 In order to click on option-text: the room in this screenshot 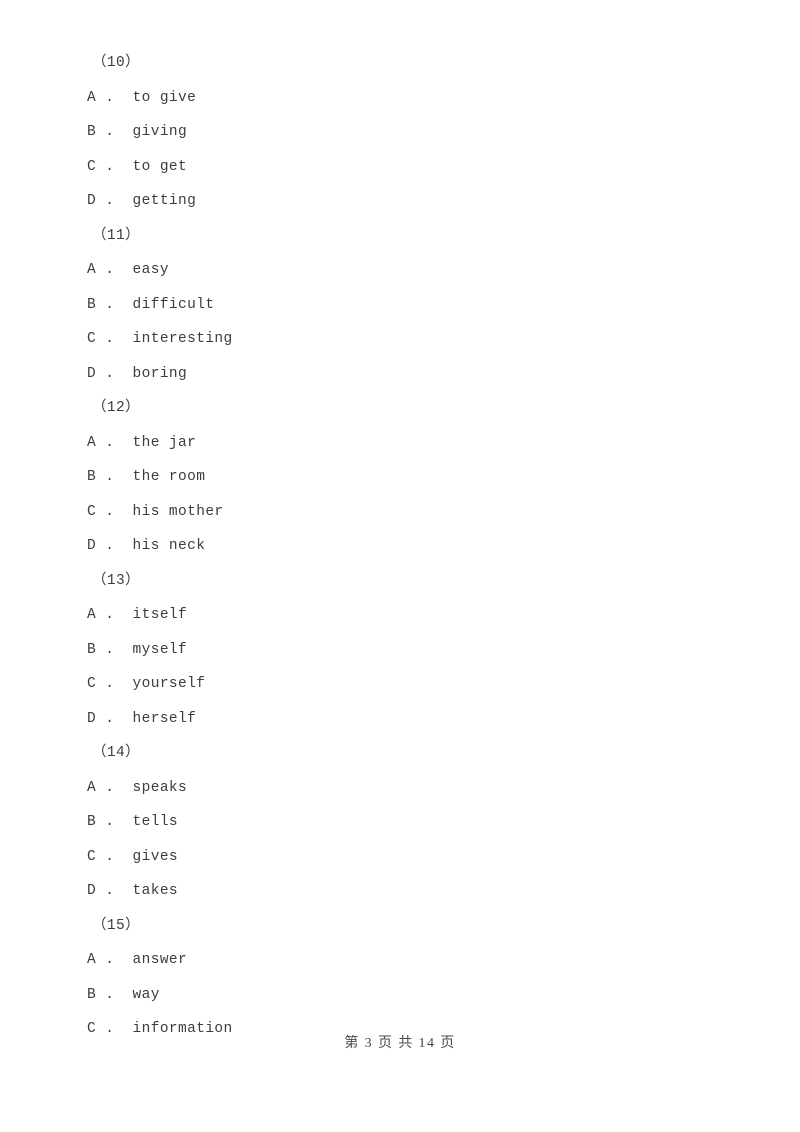, I will do `click(169, 477)`.